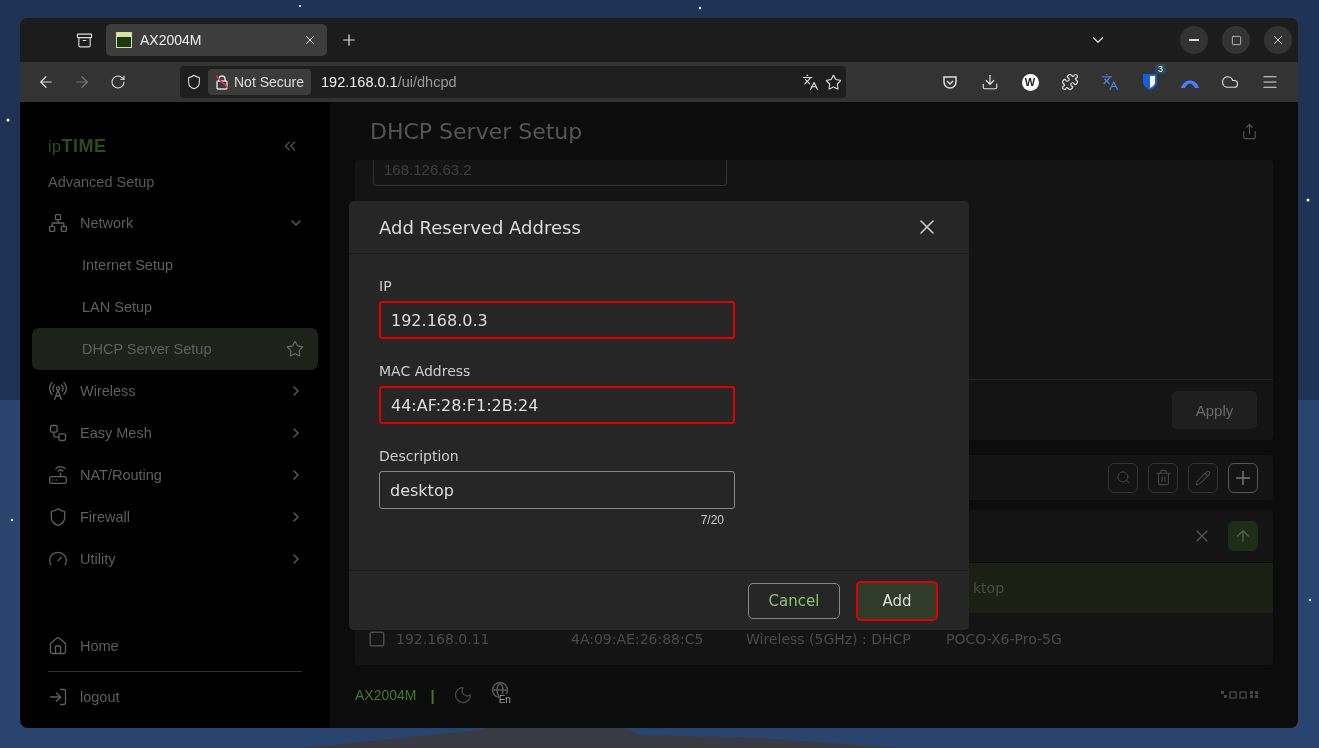  I want to click on add-button: Add, so click(897, 600).